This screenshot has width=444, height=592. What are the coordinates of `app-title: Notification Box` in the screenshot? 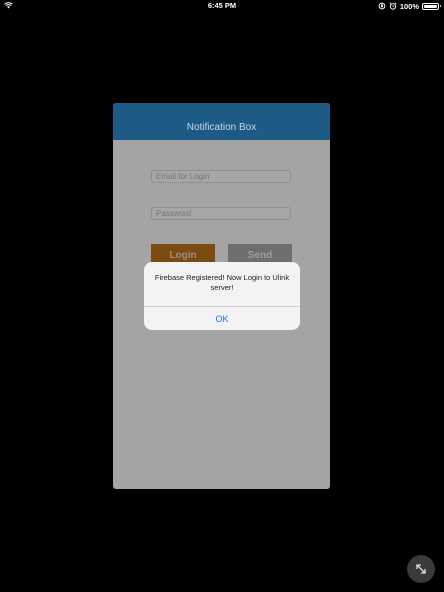 It's located at (221, 127).